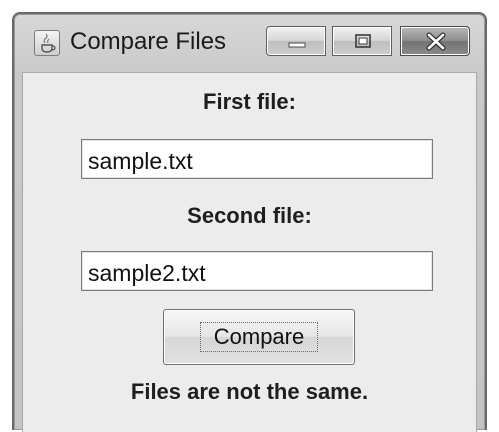  What do you see at coordinates (297, 45) in the screenshot?
I see `minimize-icon` at bounding box center [297, 45].